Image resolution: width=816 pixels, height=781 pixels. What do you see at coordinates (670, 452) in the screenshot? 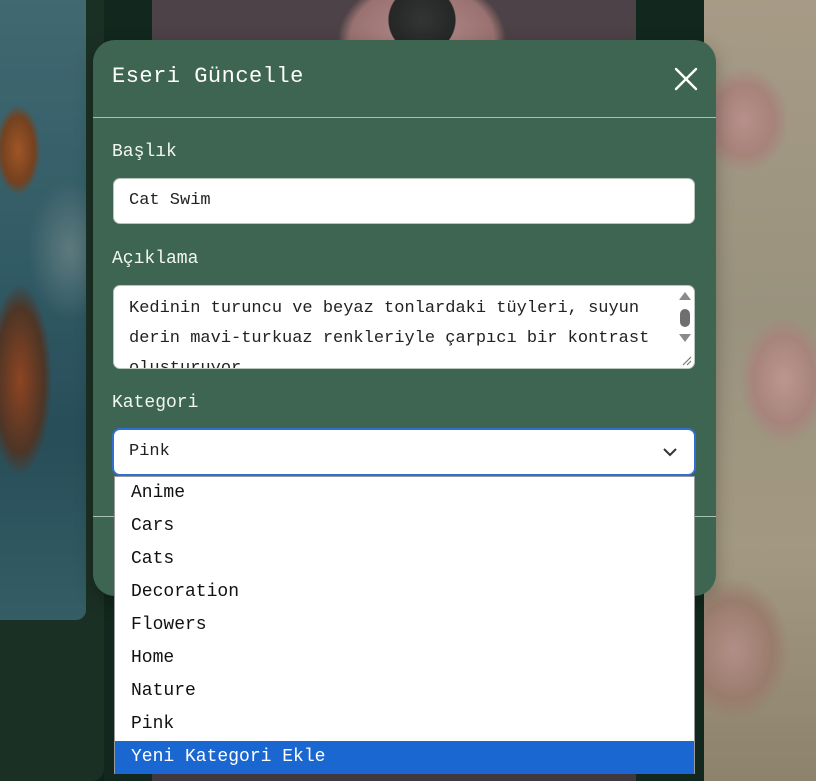
I see `chevron-down-icon` at bounding box center [670, 452].